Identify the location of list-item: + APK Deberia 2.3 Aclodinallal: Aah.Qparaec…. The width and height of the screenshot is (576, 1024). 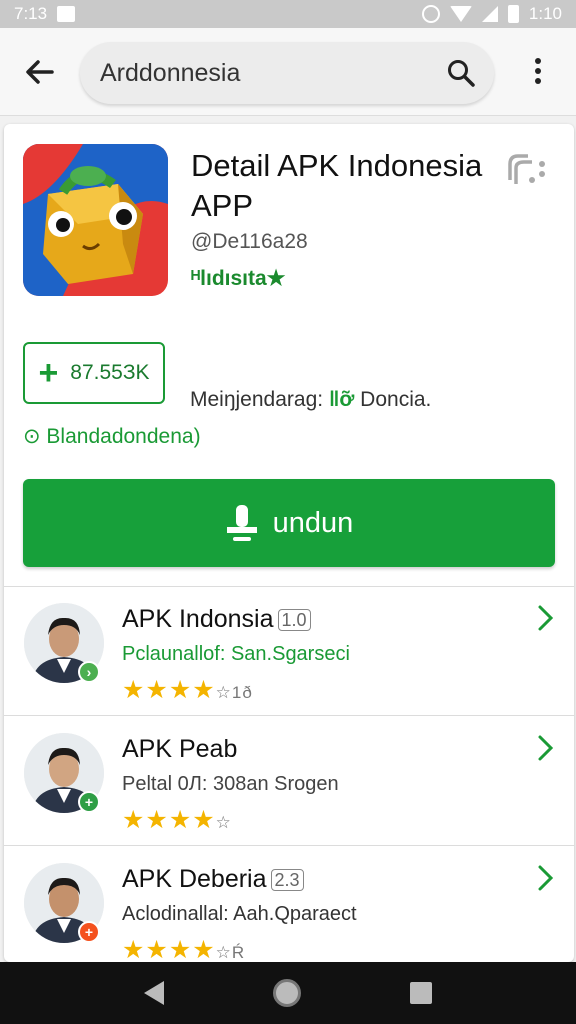
(289, 904).